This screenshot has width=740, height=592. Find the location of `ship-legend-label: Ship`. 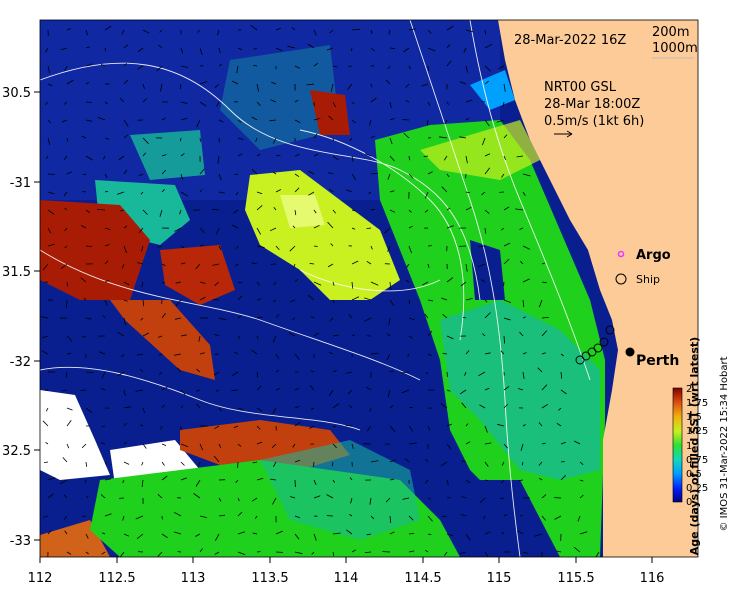

ship-legend-label: Ship is located at coordinates (648, 279).